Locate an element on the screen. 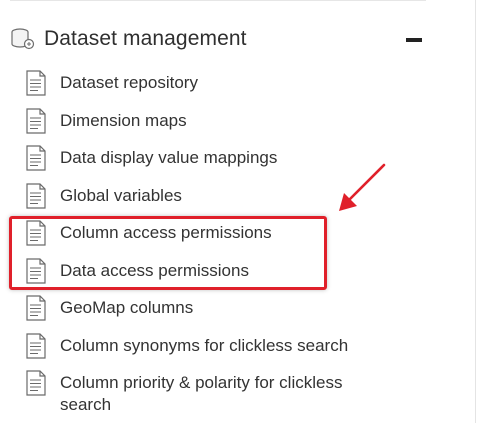  menu-item-dimension-maps: Dimension maps is located at coordinates (215, 125).